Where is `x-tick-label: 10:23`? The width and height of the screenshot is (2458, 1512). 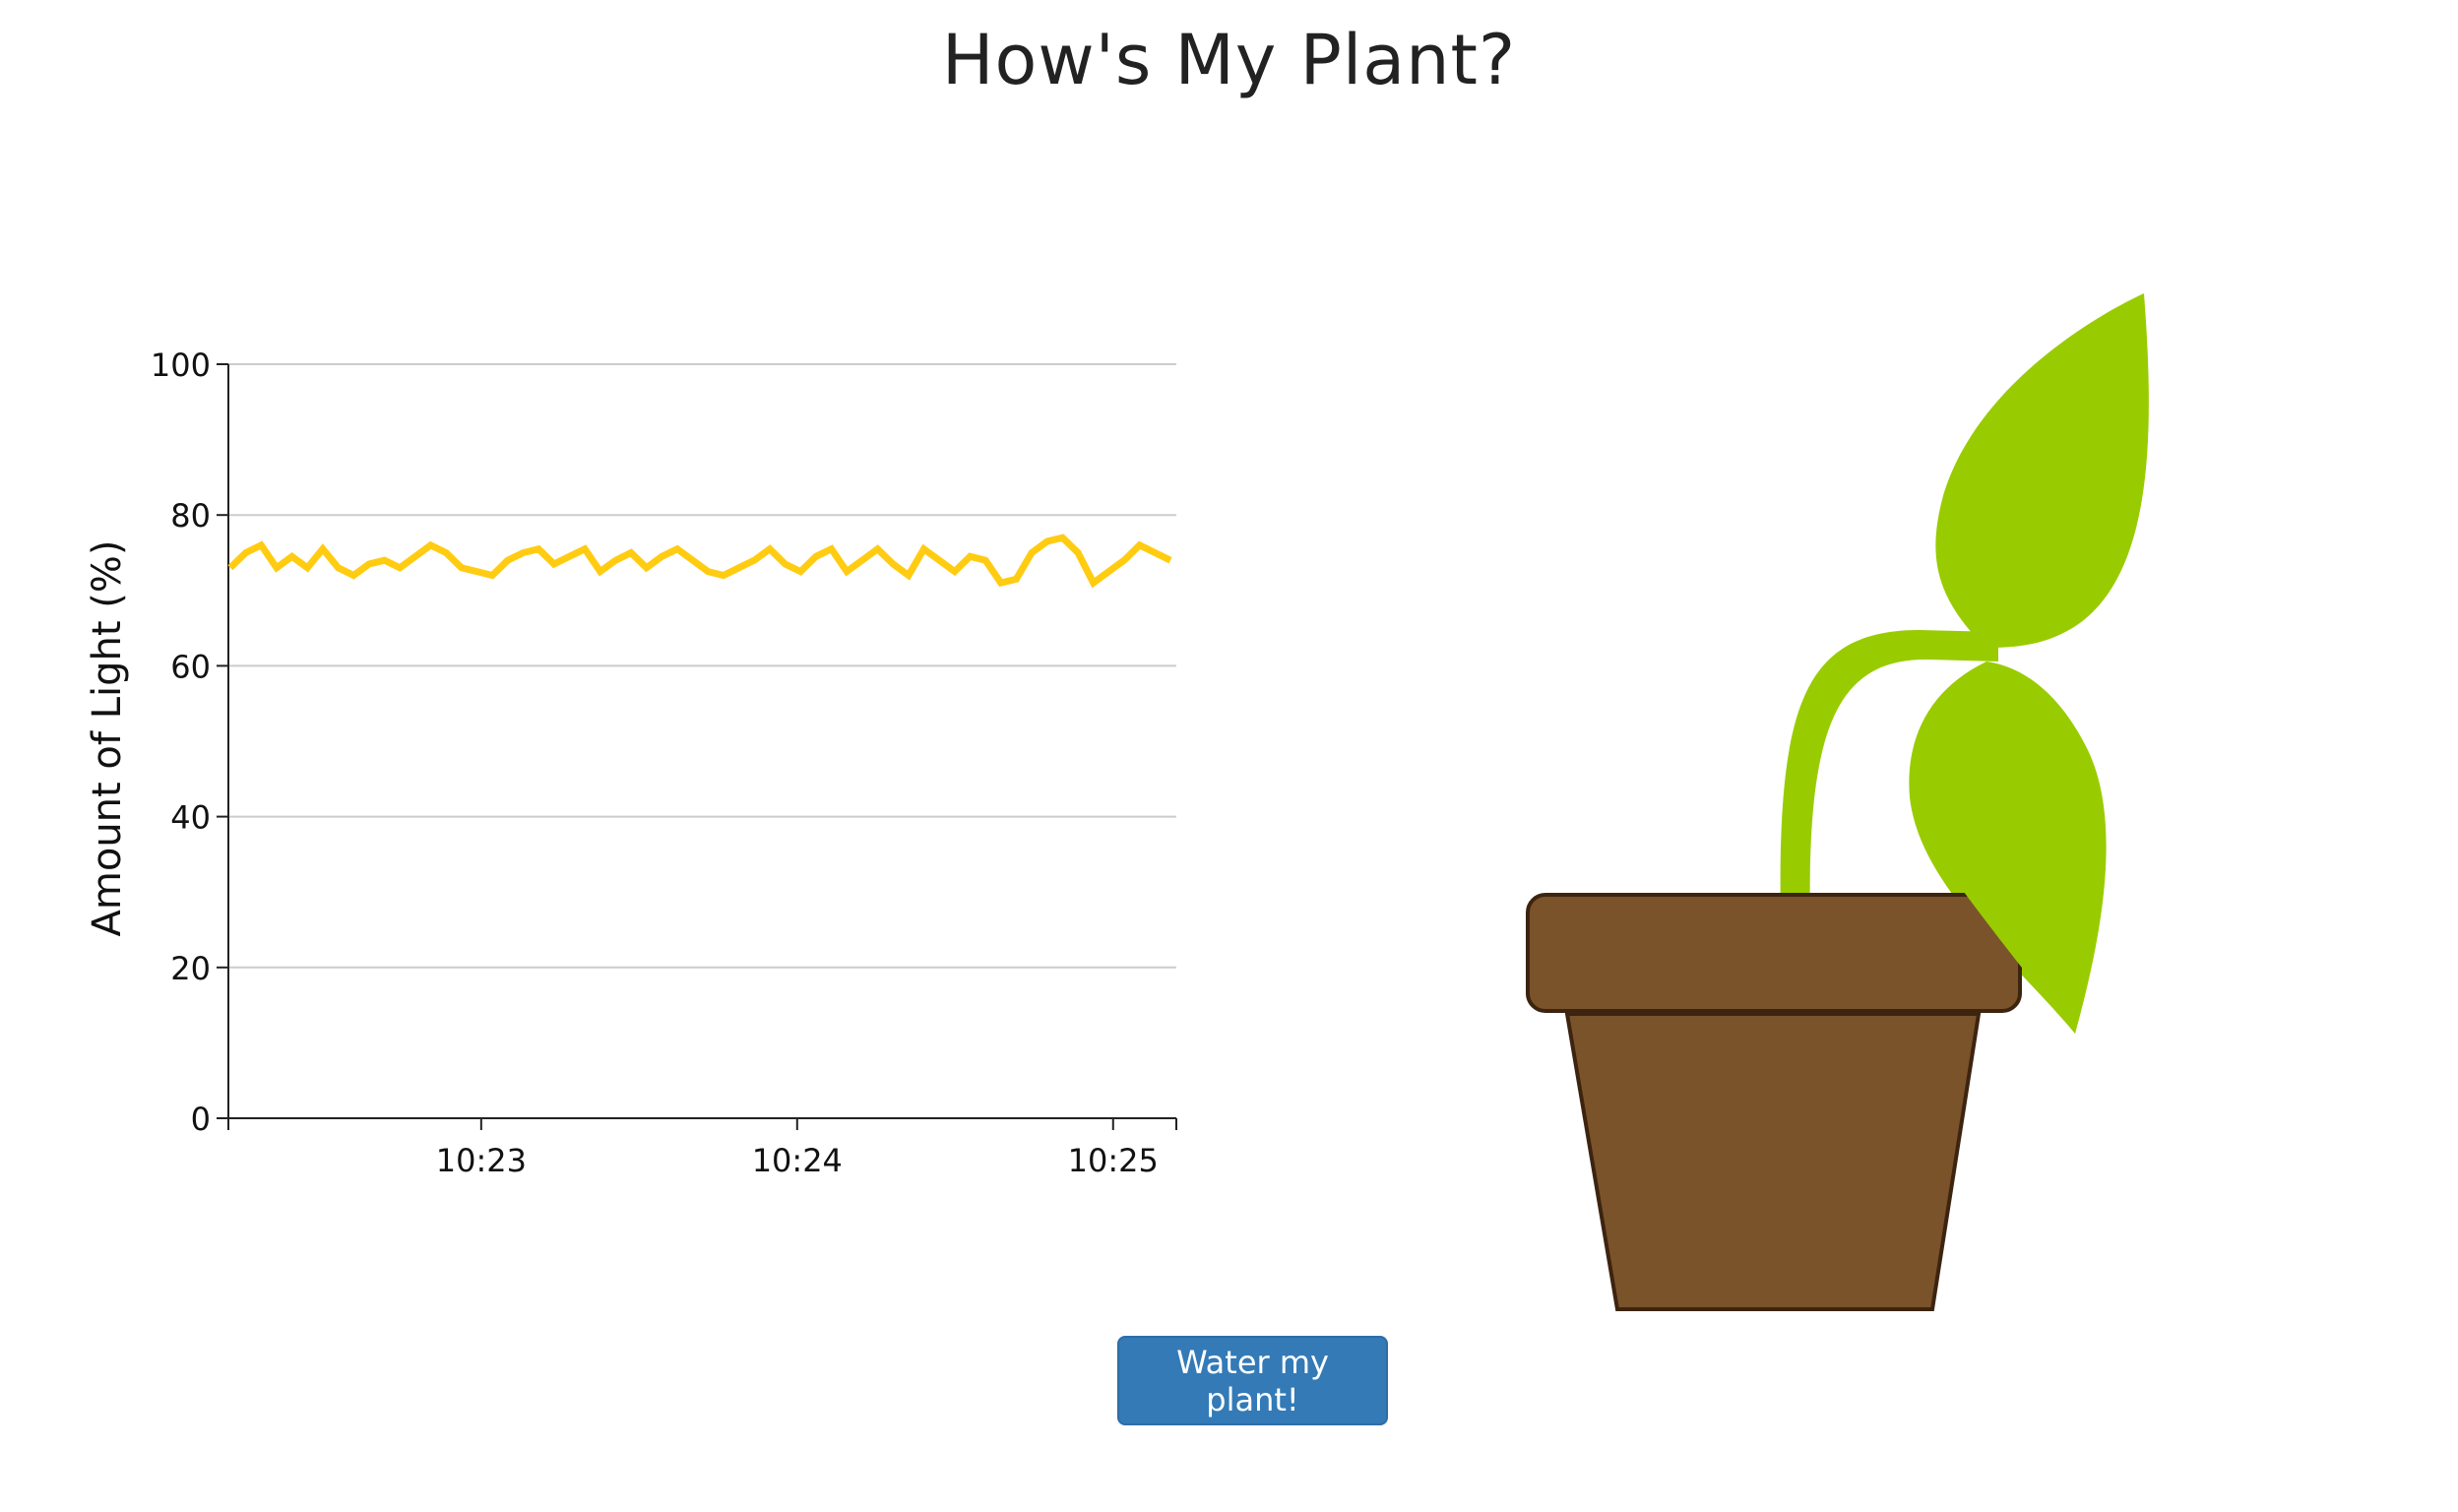
x-tick-label: 10:23 is located at coordinates (482, 1160).